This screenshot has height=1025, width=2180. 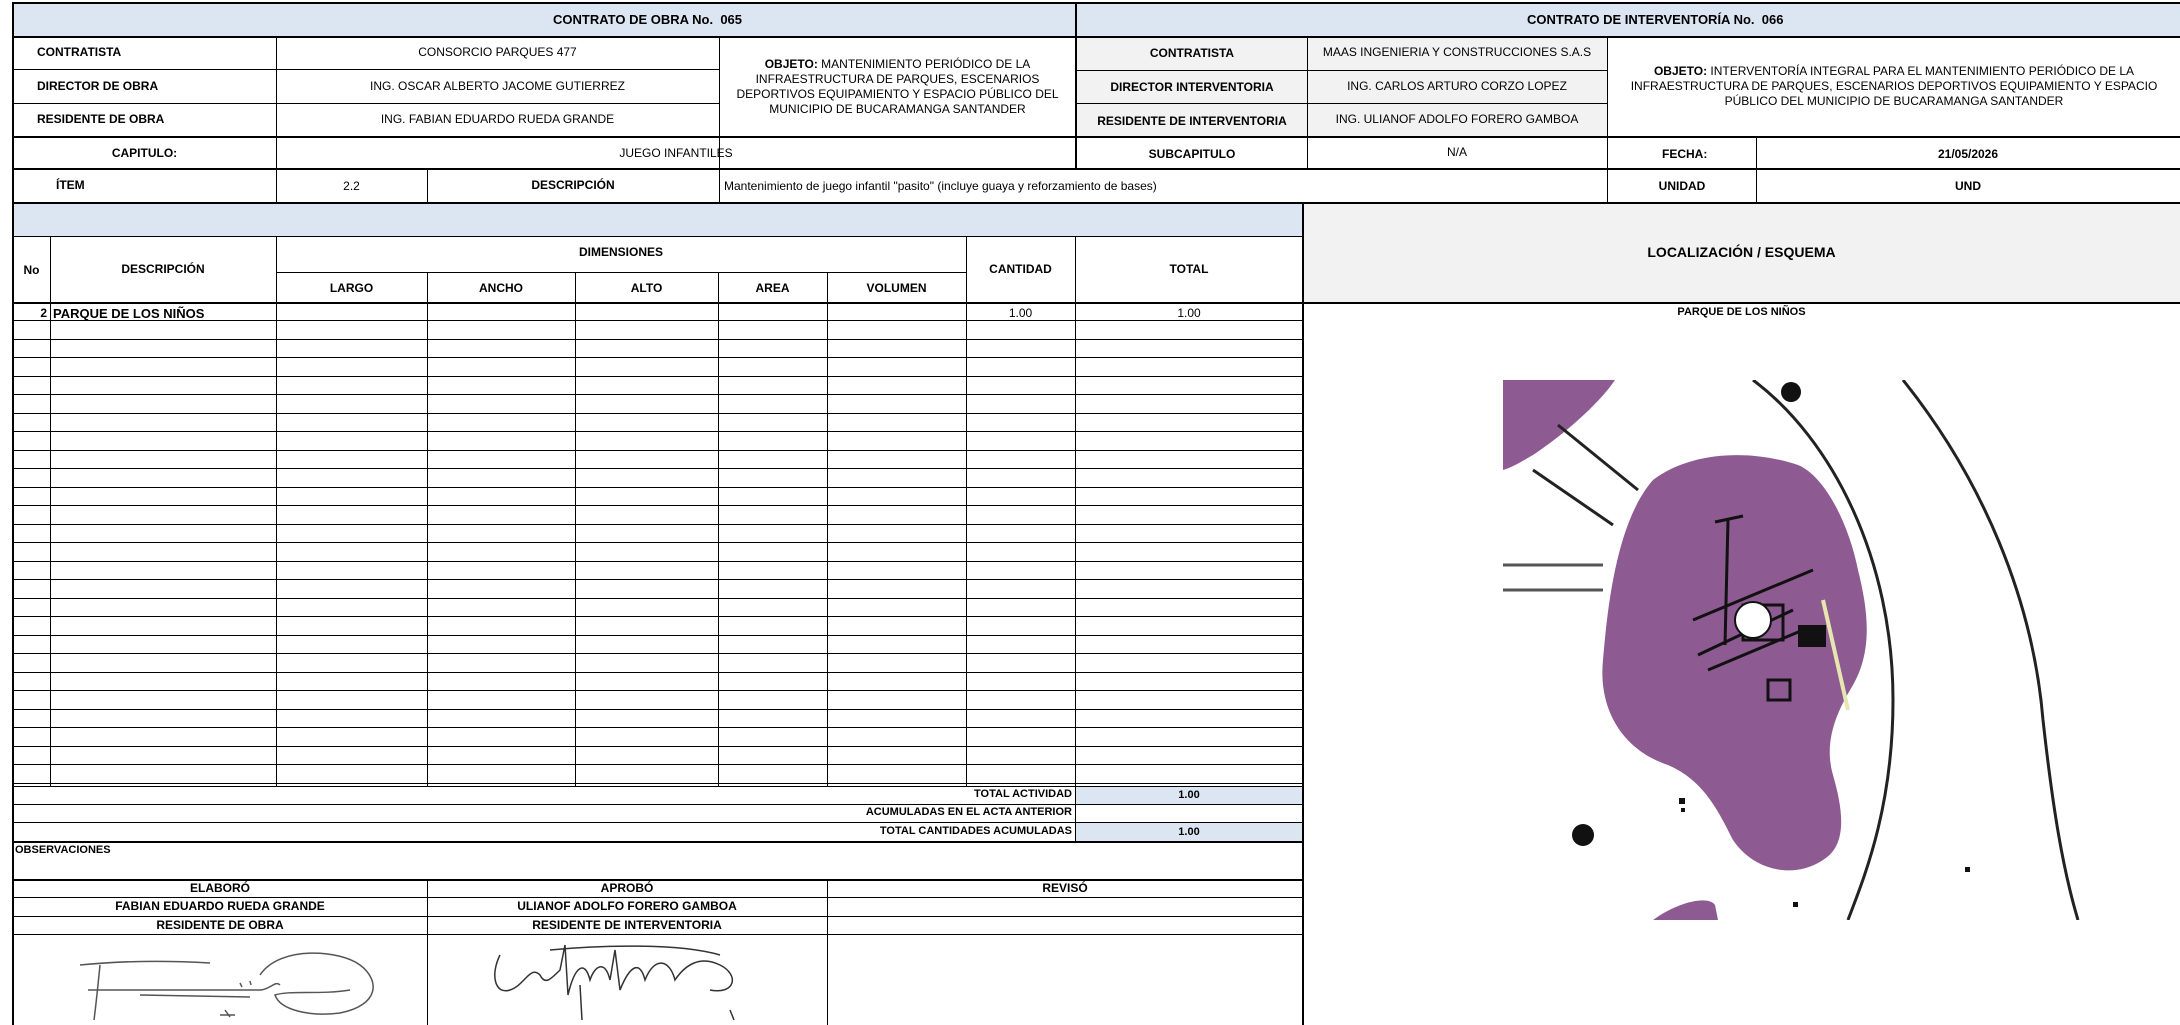 I want to click on observaciones-label: OBSERVACIONES, so click(x=63, y=850).